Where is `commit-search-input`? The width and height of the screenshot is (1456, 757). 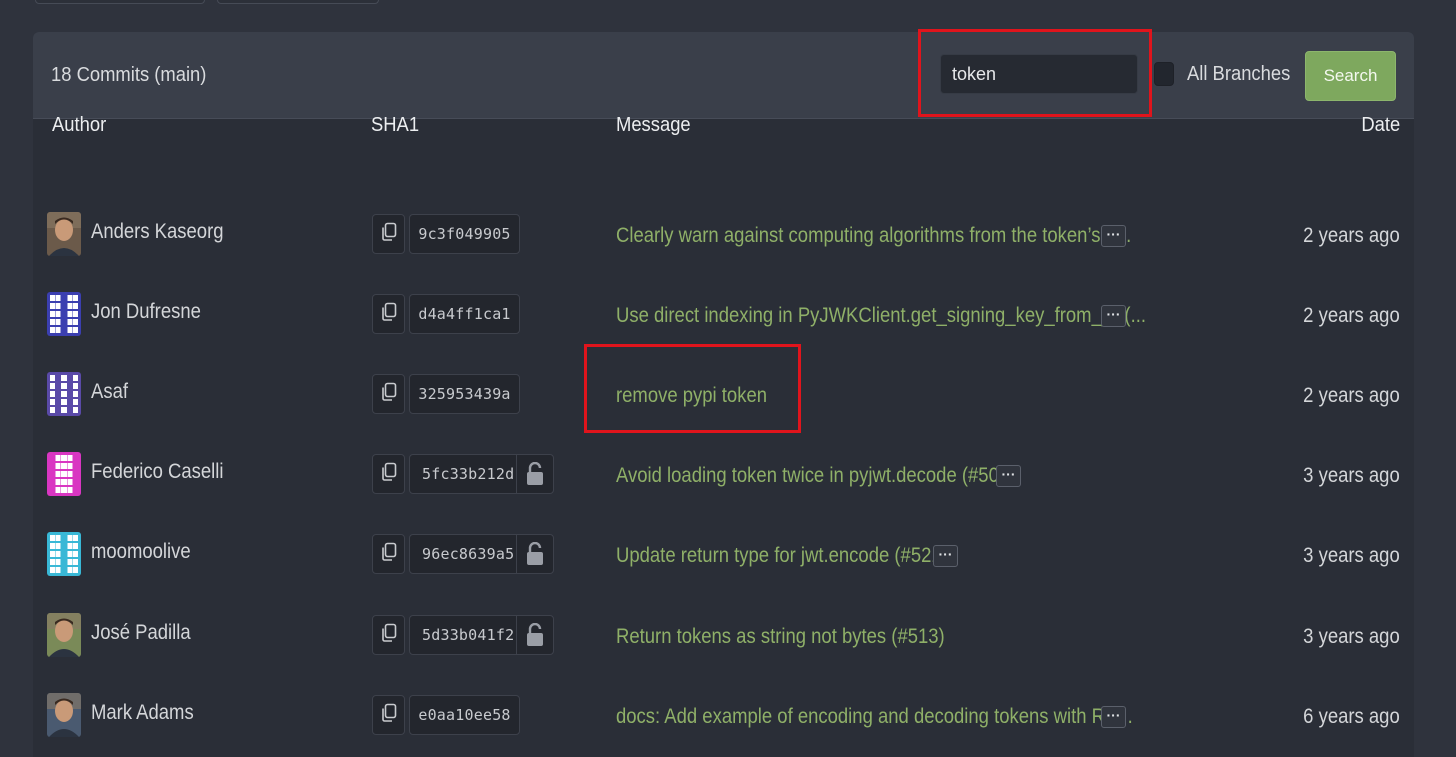
commit-search-input is located at coordinates (1039, 74).